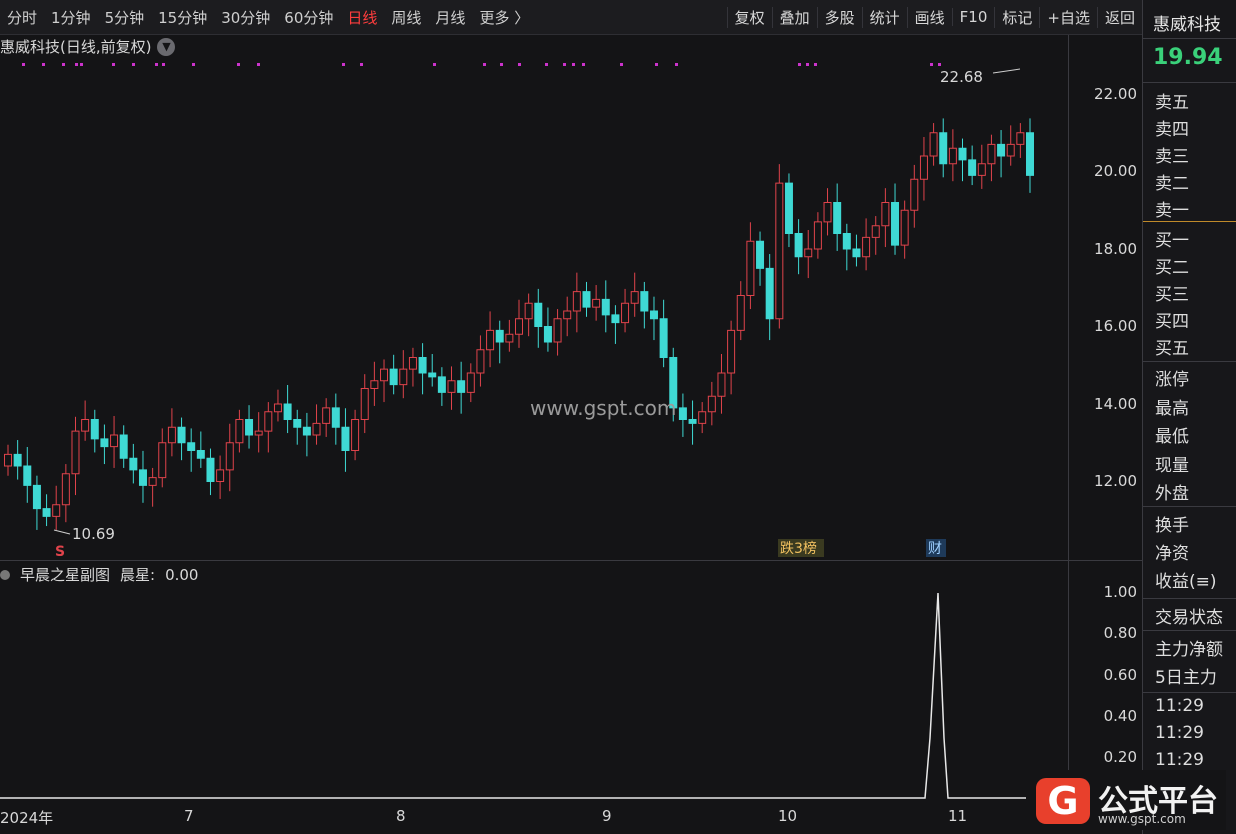 The height and width of the screenshot is (834, 1236). I want to click on buy-3: 买三, so click(1172, 295).